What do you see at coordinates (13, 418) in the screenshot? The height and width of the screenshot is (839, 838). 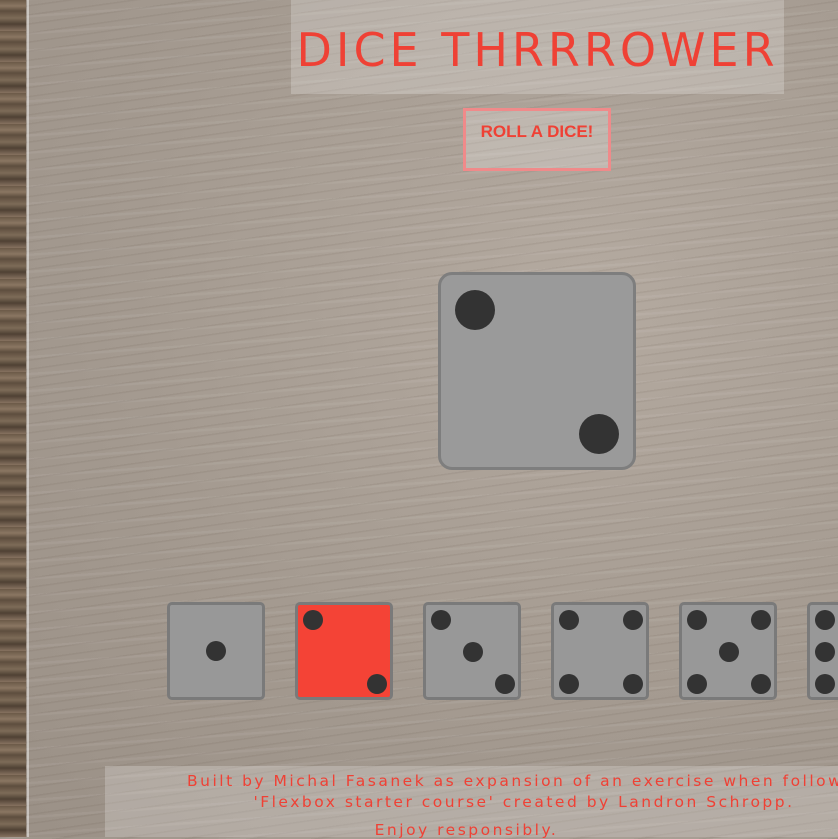 I see `wood-border-left` at bounding box center [13, 418].